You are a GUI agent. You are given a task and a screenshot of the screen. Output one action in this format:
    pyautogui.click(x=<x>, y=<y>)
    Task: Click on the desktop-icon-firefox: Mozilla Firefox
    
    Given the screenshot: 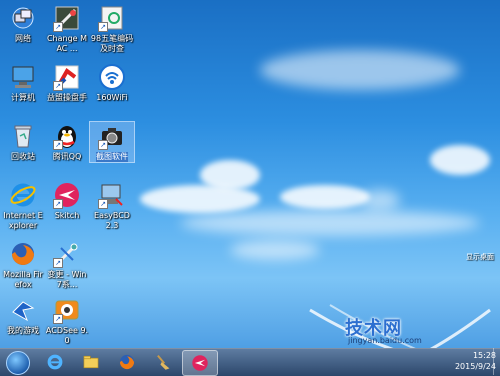 What is the action you would take?
    pyautogui.click(x=23, y=265)
    